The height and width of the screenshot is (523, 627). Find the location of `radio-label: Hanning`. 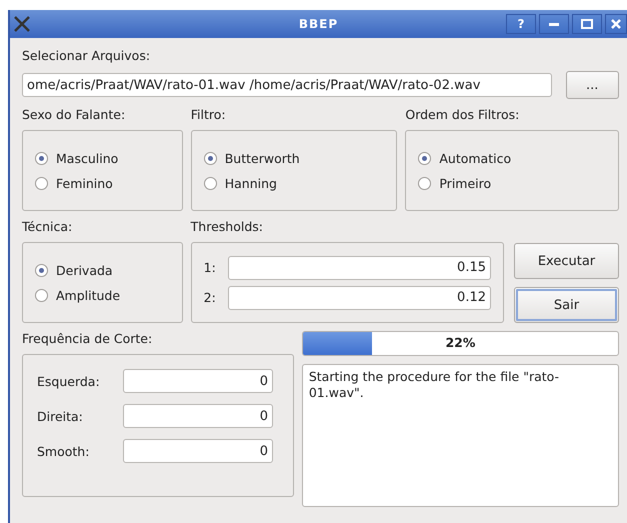

radio-label: Hanning is located at coordinates (250, 183).